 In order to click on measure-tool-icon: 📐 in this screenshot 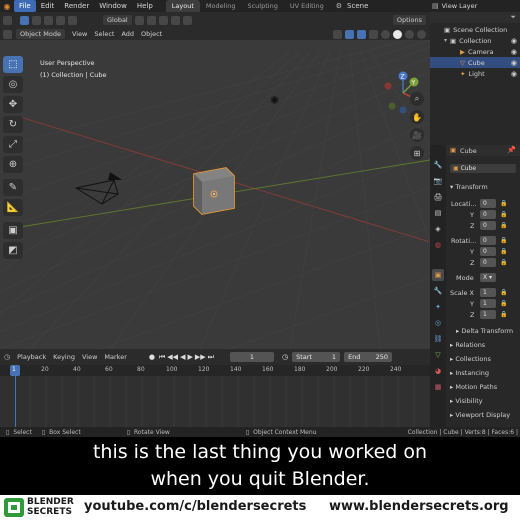, I will do `click(13, 207)`.